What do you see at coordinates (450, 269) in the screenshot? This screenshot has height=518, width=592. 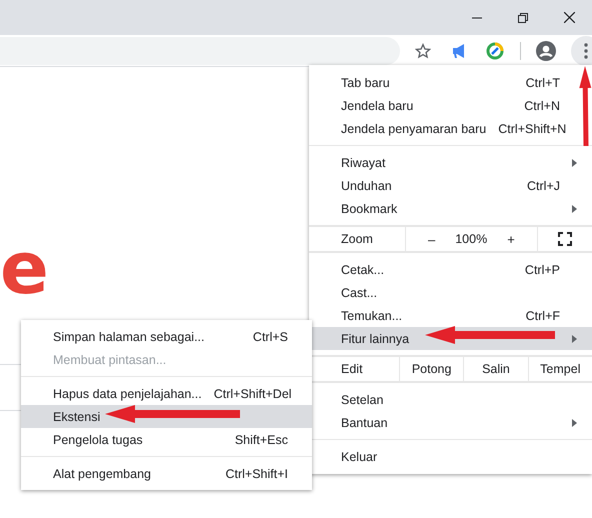 I see `menu-item: Cetak... Ctrl+P` at bounding box center [450, 269].